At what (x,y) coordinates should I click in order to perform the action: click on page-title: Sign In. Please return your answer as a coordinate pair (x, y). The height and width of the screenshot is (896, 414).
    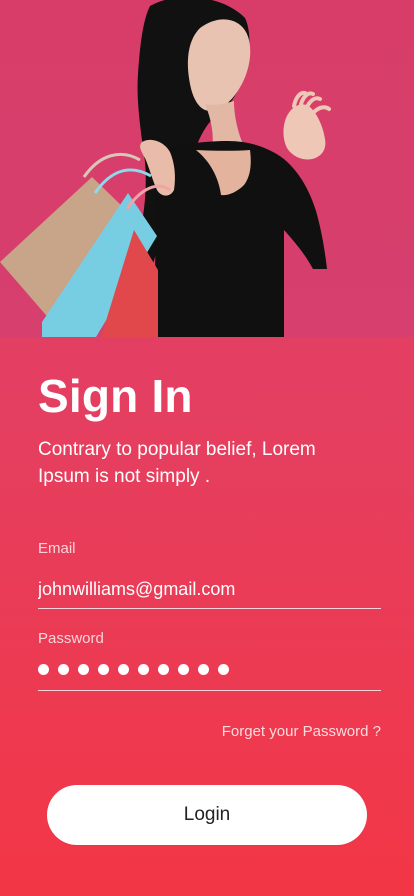
    Looking at the image, I should click on (115, 396).